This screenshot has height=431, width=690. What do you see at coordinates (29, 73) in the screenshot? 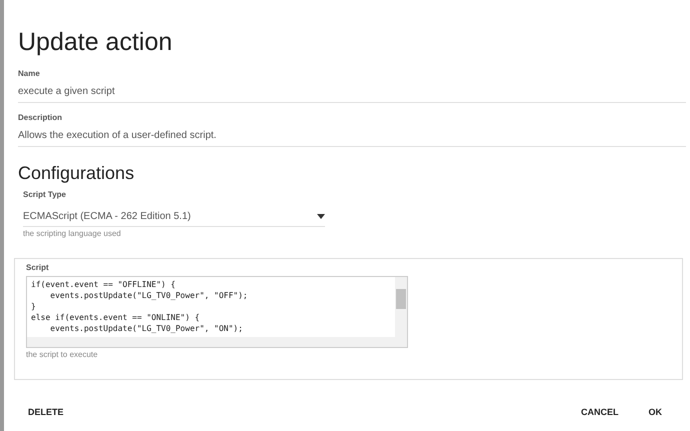
I see `field-label: Name` at bounding box center [29, 73].